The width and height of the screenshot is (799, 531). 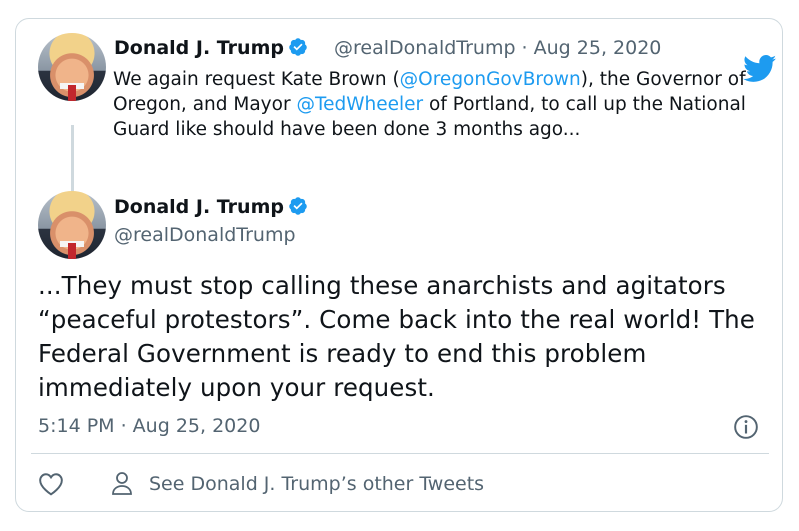 What do you see at coordinates (746, 427) in the screenshot?
I see `info-icon` at bounding box center [746, 427].